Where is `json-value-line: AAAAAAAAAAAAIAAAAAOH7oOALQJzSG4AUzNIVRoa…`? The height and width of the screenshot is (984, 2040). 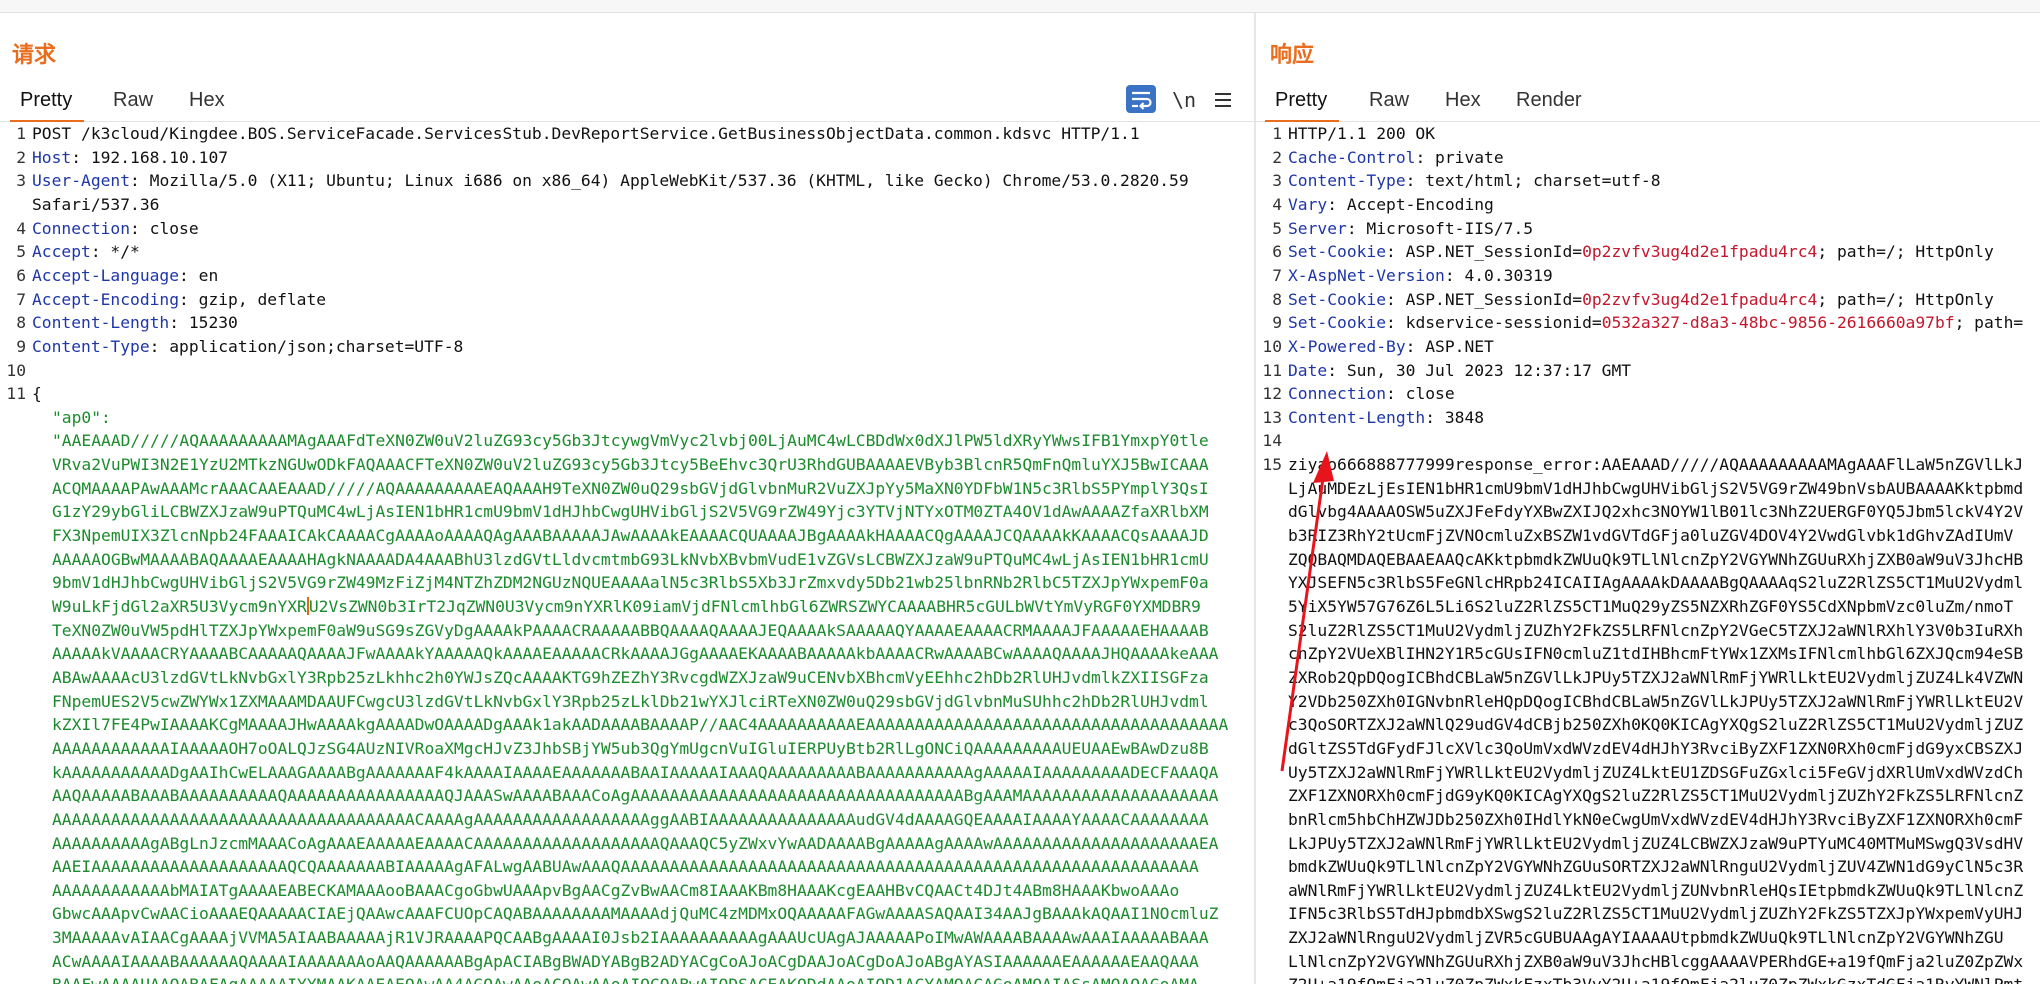 json-value-line: AAAAAAAAAAAAIAAAAAOH7oOALQJzSG4AUzNIVRoa… is located at coordinates (630, 748).